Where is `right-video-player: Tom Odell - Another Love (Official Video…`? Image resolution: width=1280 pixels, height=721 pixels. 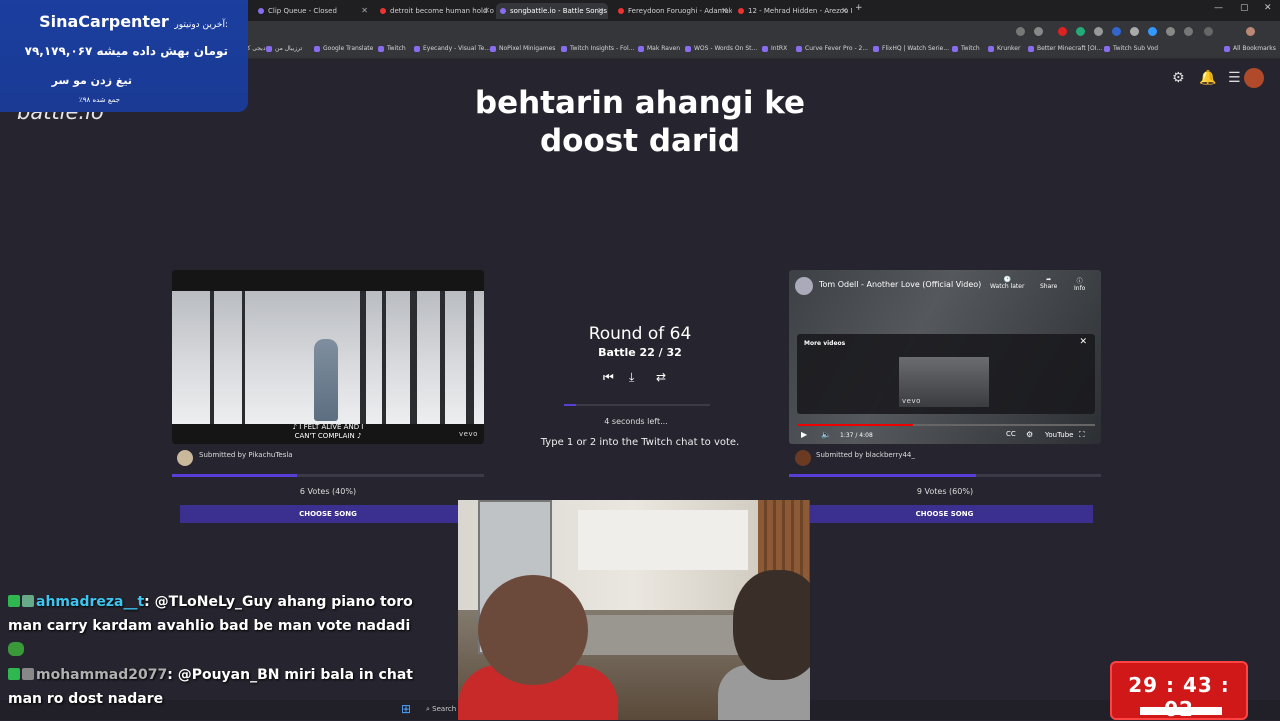
right-video-player: Tom Odell - Another Love (Official Video… is located at coordinates (945, 357).